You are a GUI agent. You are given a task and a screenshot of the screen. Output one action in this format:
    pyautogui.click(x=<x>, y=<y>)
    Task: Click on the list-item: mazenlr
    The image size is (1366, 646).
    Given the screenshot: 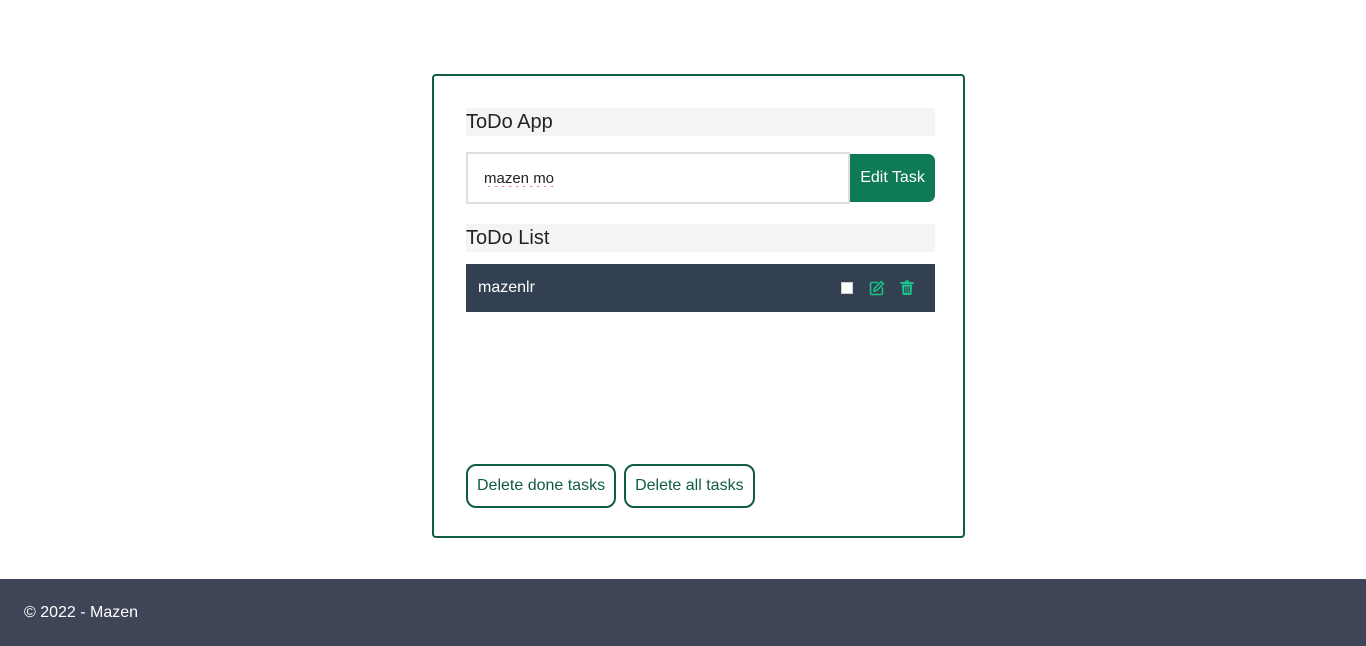 What is the action you would take?
    pyautogui.click(x=700, y=288)
    